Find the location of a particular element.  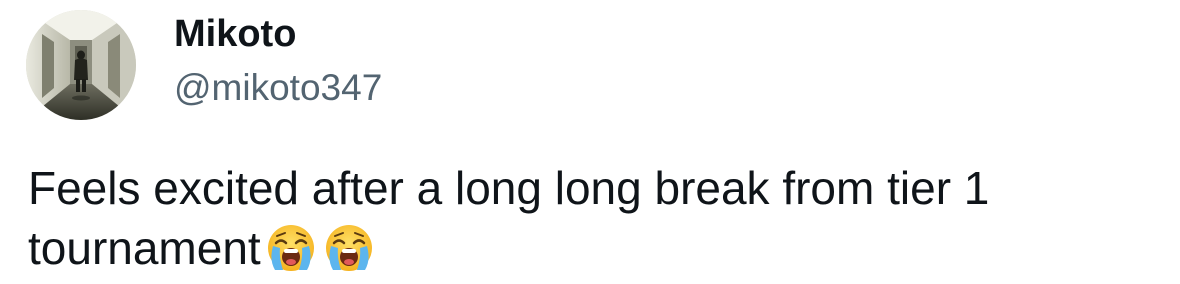

user-avatar is located at coordinates (81, 65).